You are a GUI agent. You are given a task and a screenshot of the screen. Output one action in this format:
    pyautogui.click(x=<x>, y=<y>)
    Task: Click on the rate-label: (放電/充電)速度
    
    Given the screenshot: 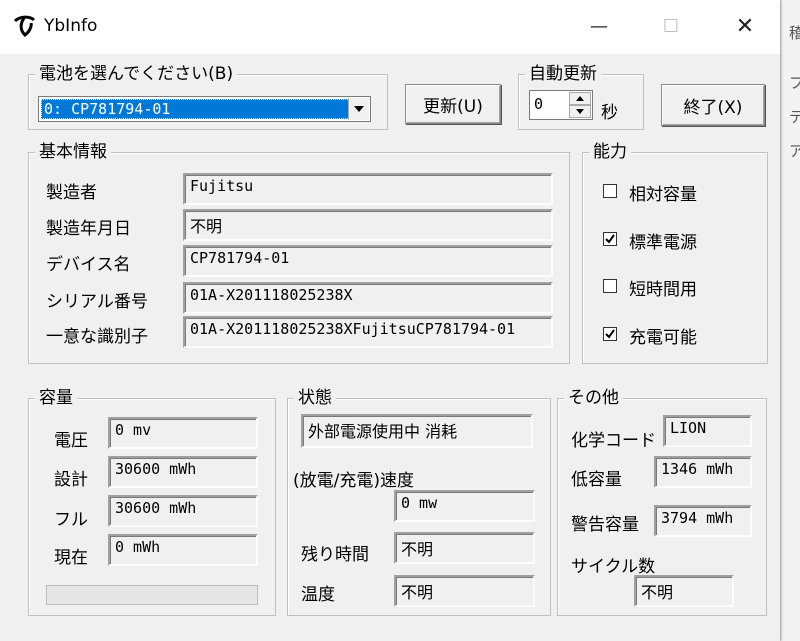 What is the action you would take?
    pyautogui.click(x=353, y=481)
    